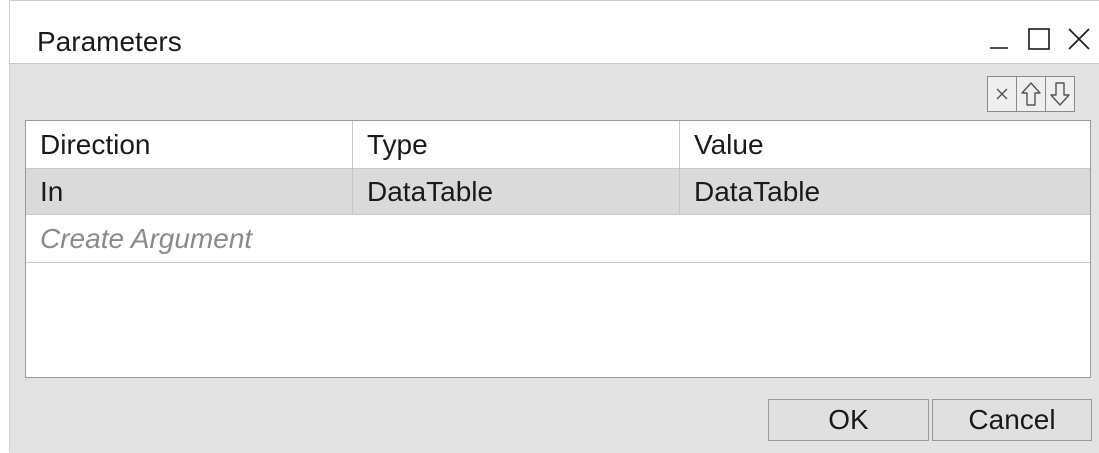  I want to click on create-argument-row: Create Argument, so click(558, 239).